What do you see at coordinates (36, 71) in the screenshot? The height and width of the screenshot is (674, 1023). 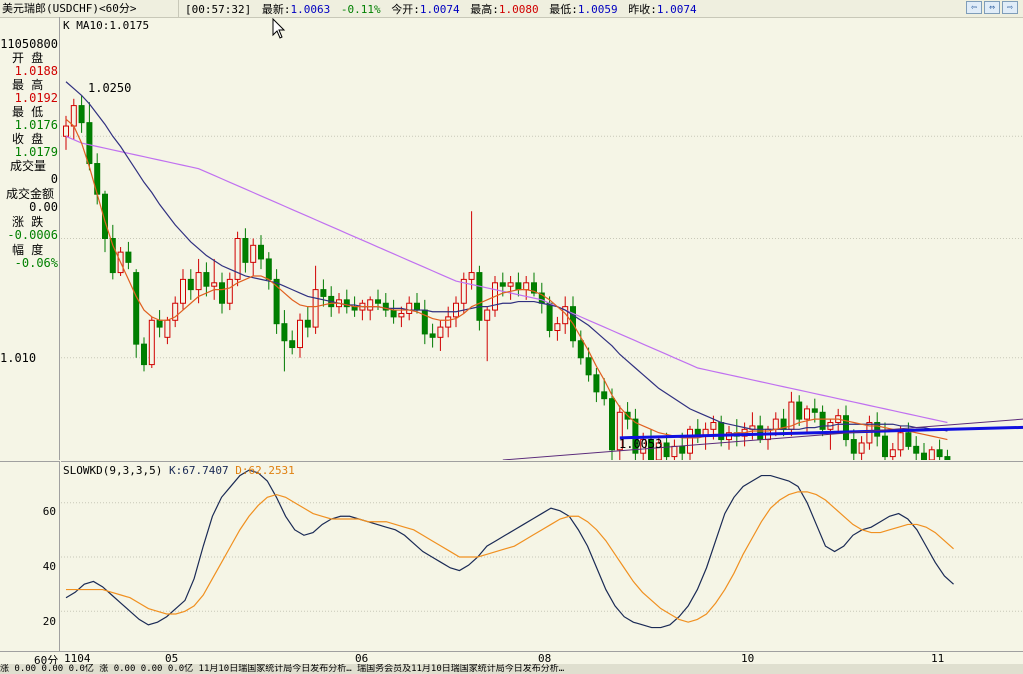 I see `info-open: 1.0188` at bounding box center [36, 71].